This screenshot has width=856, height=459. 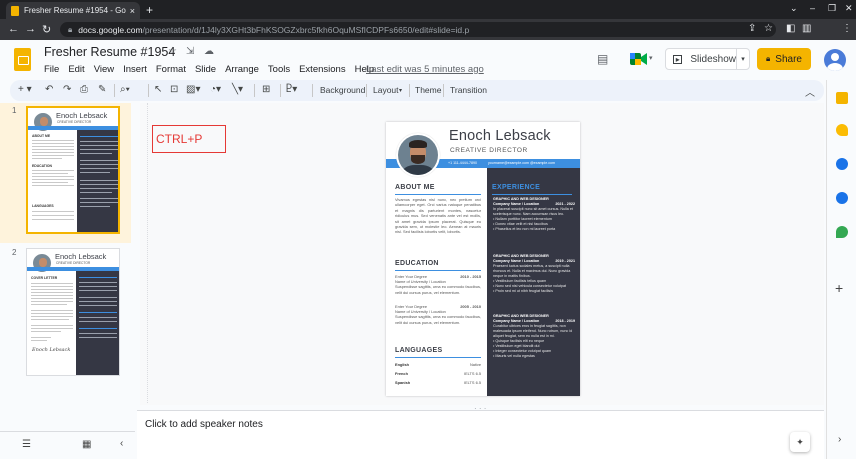 I want to click on experience-underline, so click(x=532, y=194).